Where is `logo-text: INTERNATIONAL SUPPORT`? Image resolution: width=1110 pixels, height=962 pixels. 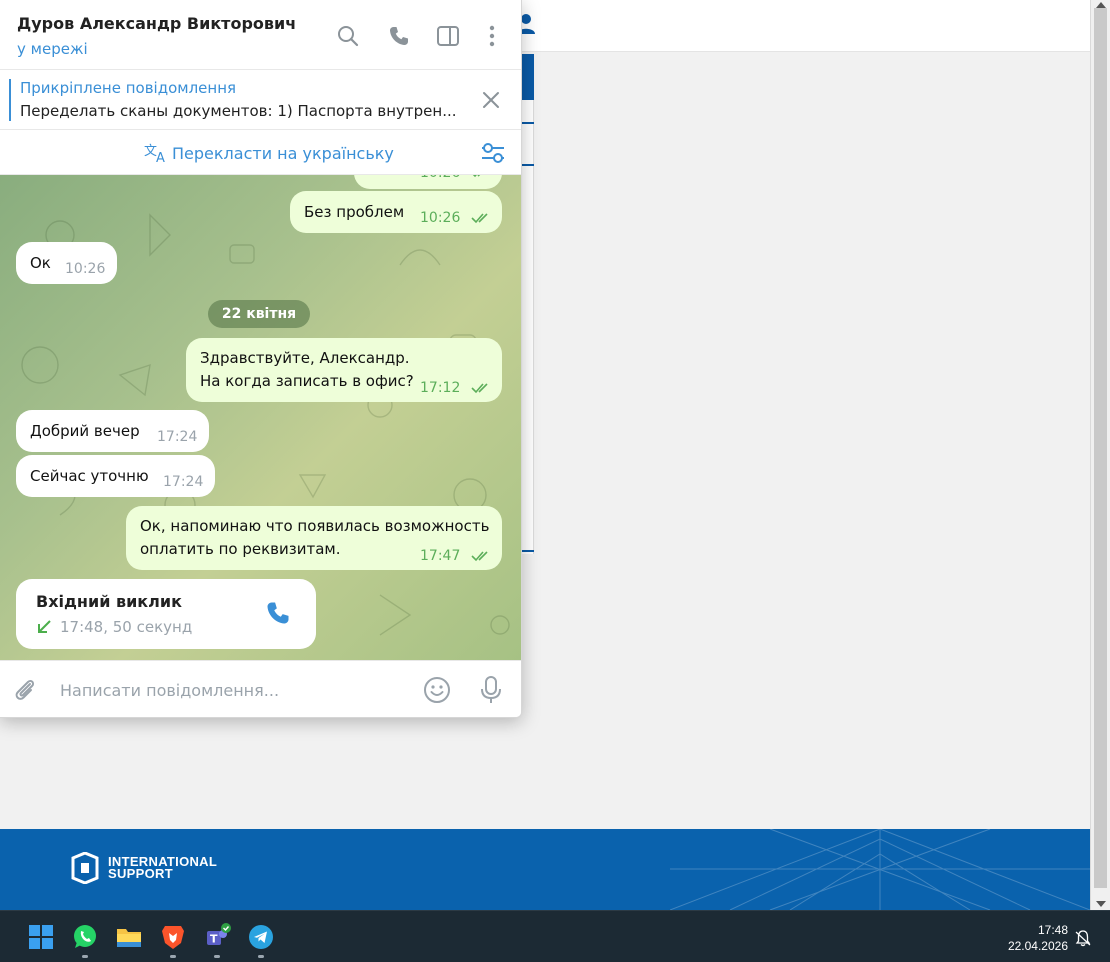
logo-text: INTERNATIONAL SUPPORT is located at coordinates (163, 867).